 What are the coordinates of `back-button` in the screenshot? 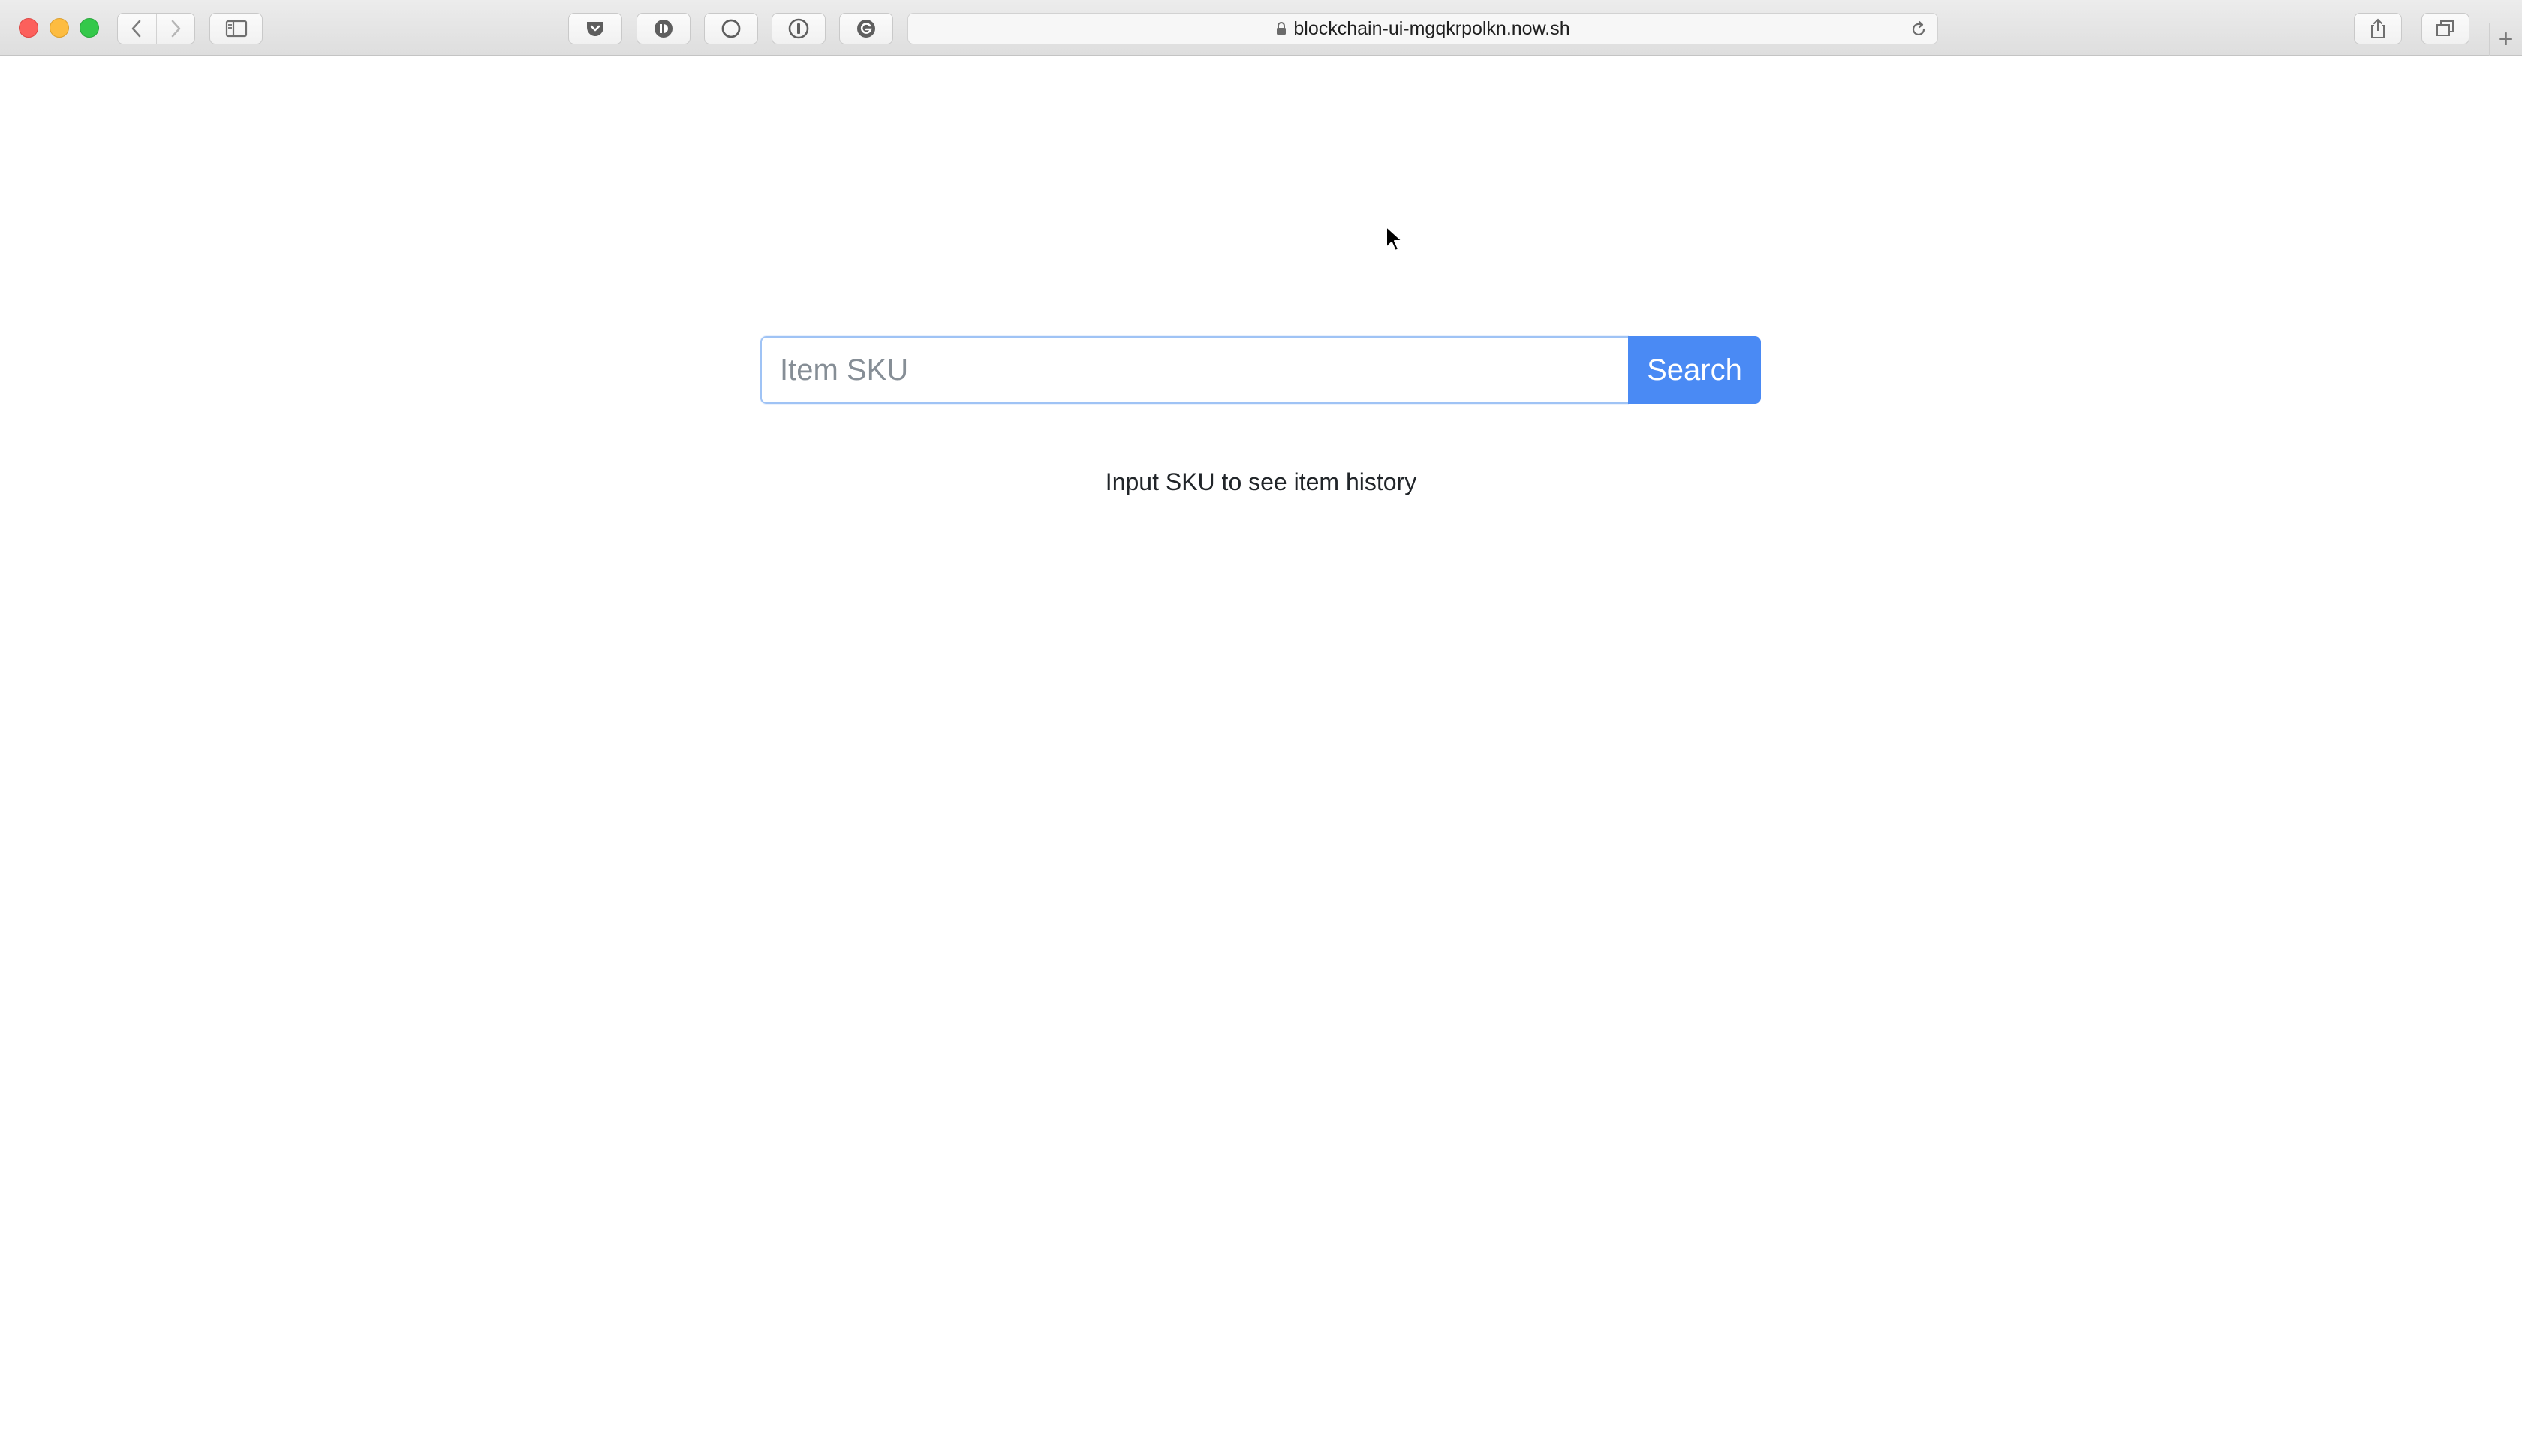 It's located at (137, 29).